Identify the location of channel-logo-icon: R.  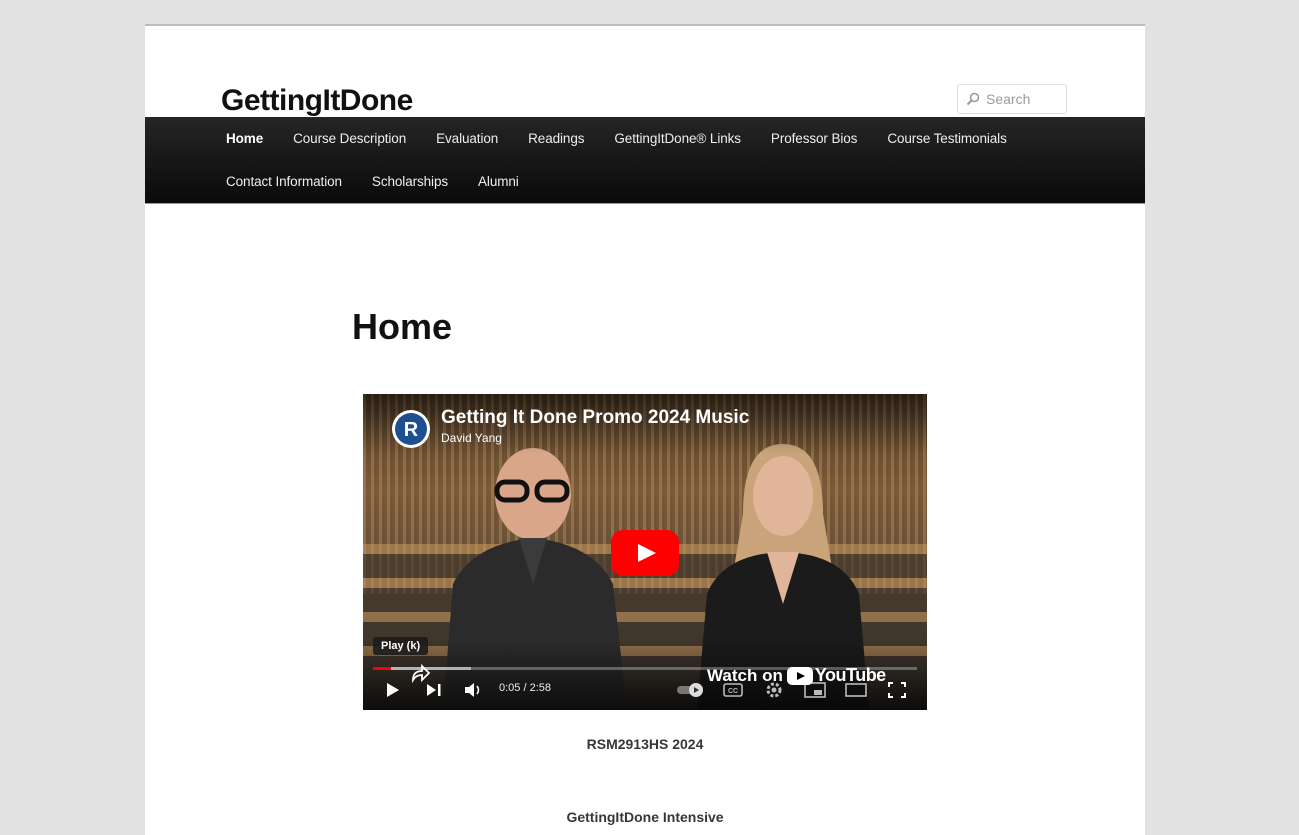
(411, 429).